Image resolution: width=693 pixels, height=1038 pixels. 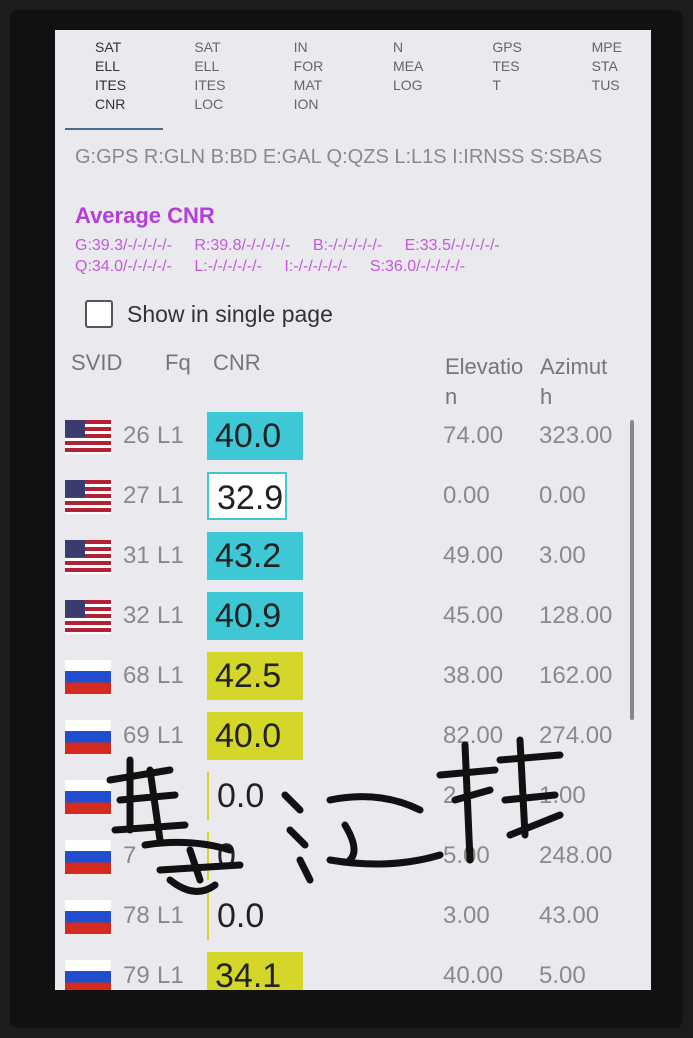 I want to click on svid-value: 79, so click(x=136, y=975).